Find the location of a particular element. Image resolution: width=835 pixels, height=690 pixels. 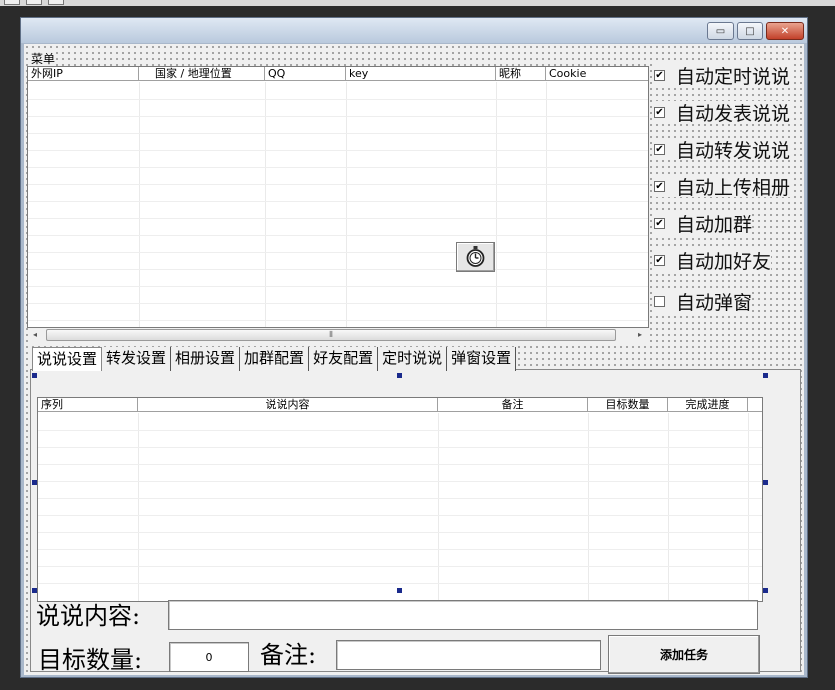

option-auto-add-friend: ✔ 自动加好友 is located at coordinates (713, 261).